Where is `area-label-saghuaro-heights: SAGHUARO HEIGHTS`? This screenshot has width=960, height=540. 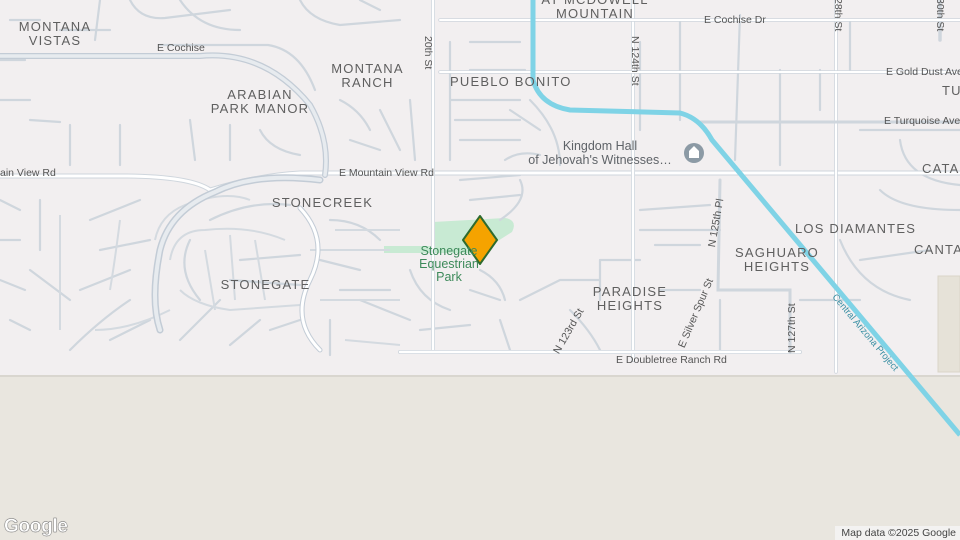 area-label-saghuaro-heights: SAGHUARO HEIGHTS is located at coordinates (776, 259).